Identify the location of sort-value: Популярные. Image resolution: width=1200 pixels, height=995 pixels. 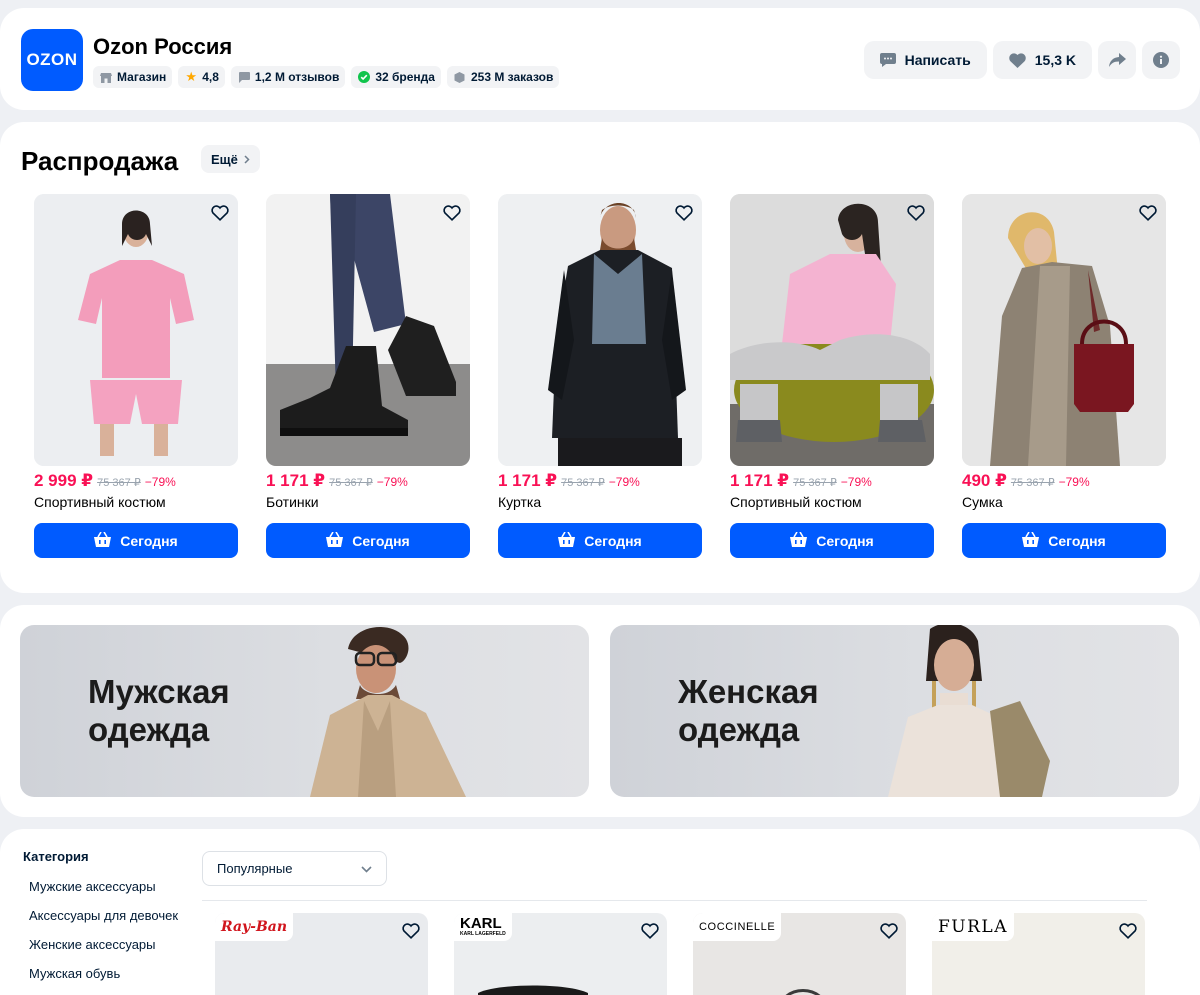
(255, 868).